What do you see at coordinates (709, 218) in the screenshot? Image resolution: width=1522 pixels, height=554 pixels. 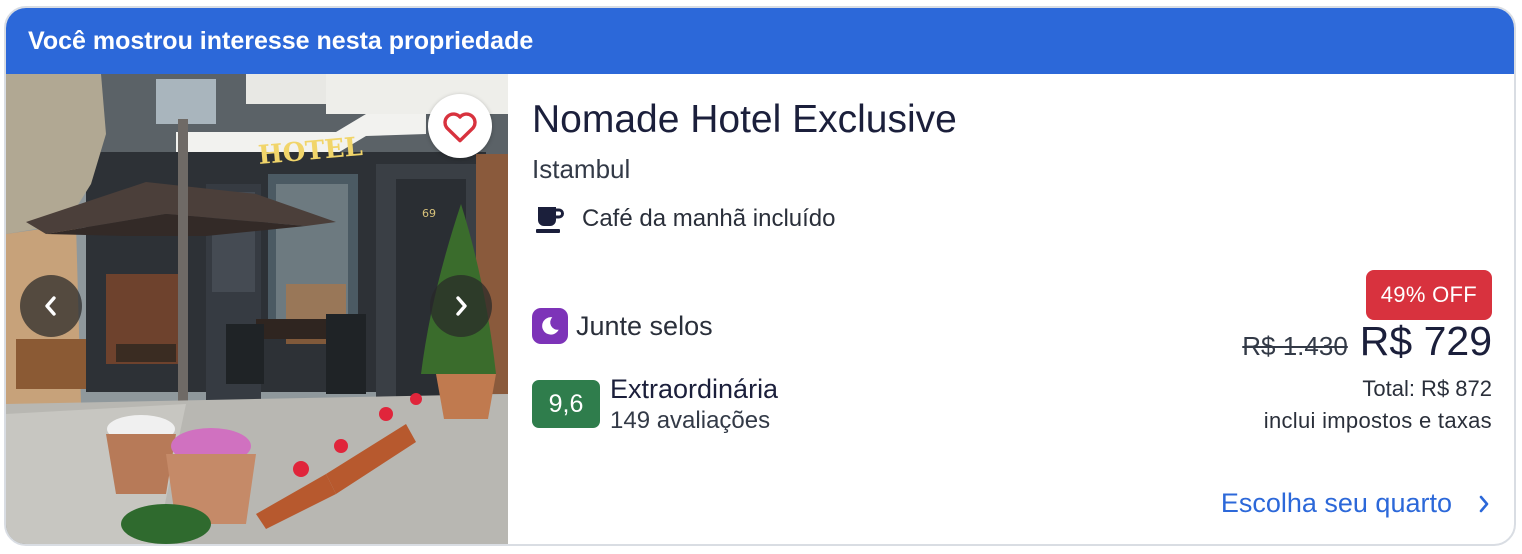 I see `breakfast-label: Café da manhã incluído` at bounding box center [709, 218].